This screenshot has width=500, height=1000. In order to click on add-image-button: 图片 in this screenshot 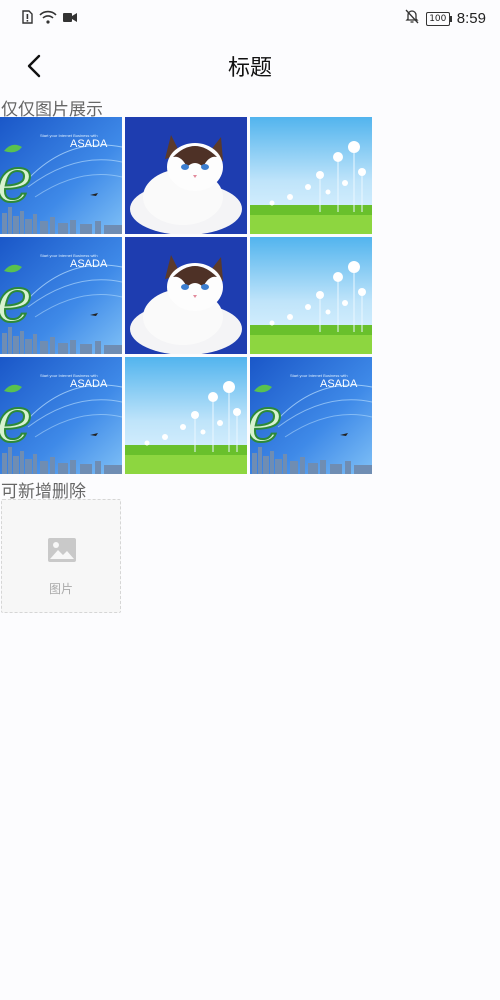, I will do `click(61, 556)`.